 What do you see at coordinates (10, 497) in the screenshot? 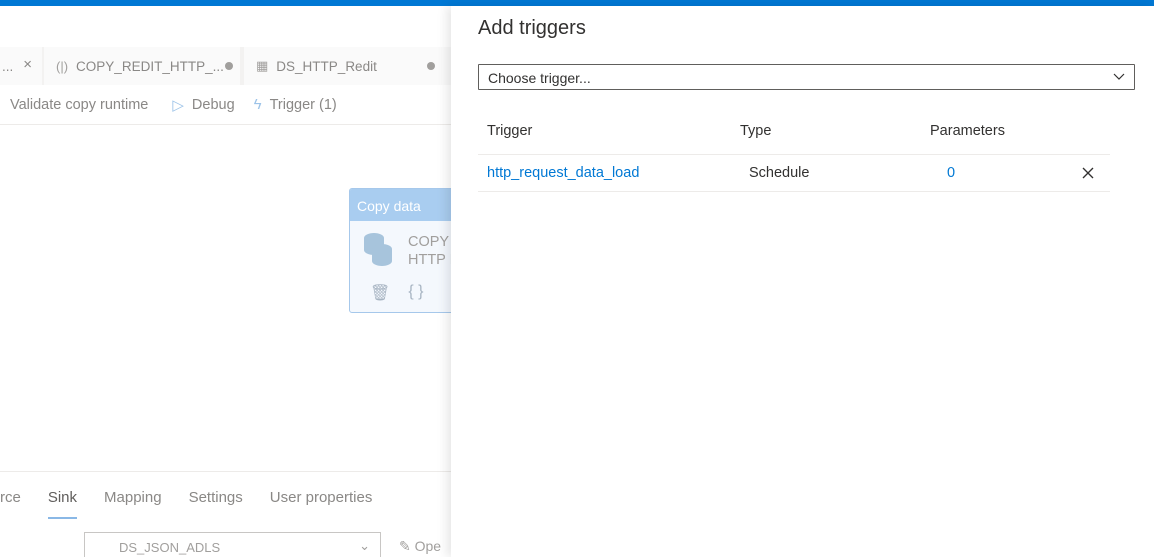
I see `tab-source: rce` at bounding box center [10, 497].